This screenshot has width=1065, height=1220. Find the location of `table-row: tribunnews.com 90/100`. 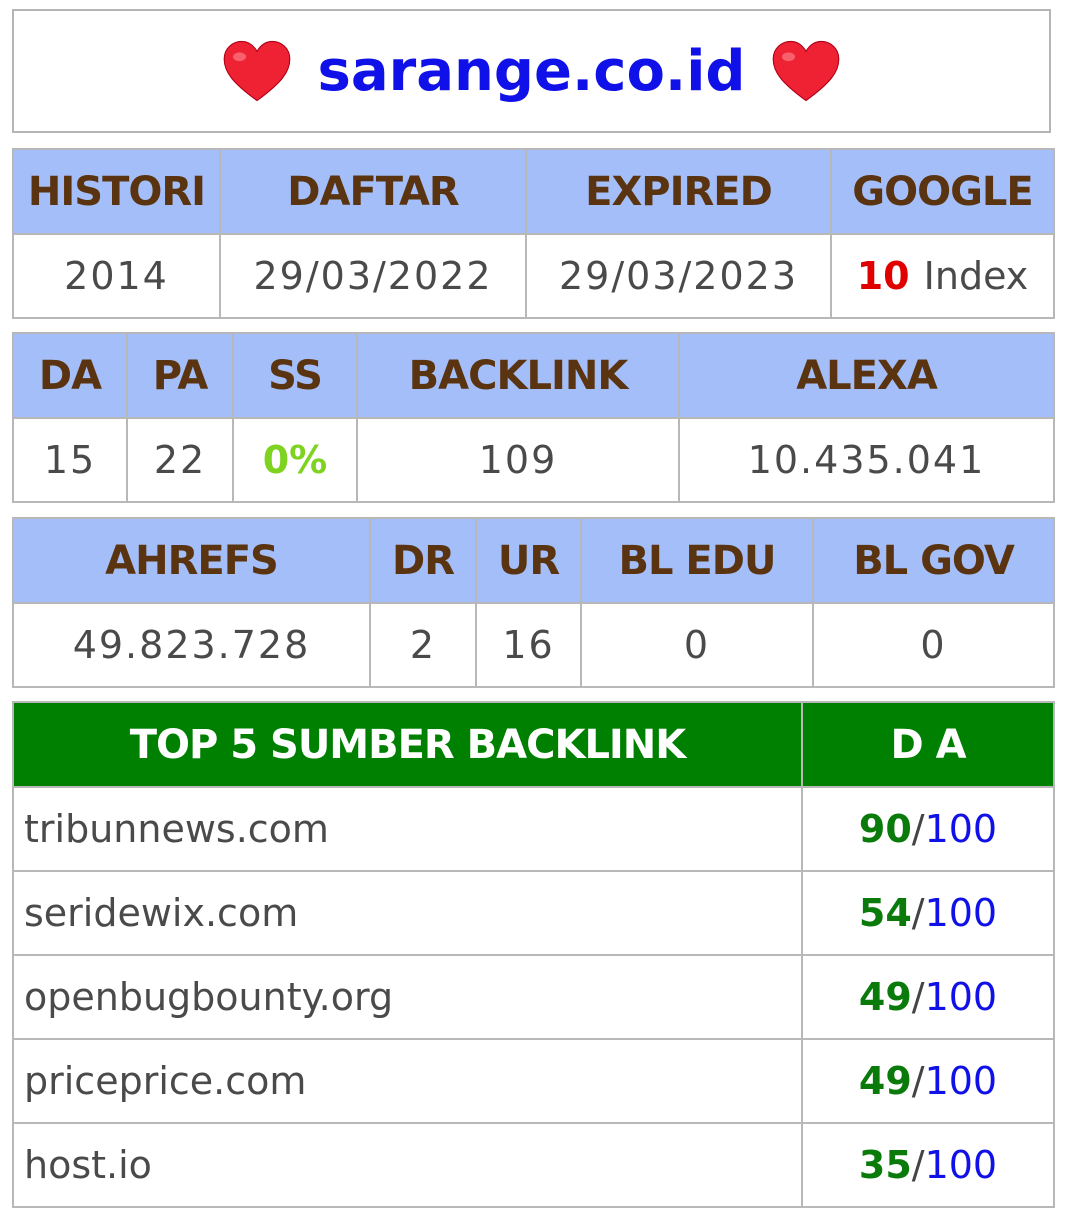

table-row: tribunnews.com 90/100 is located at coordinates (533, 829).